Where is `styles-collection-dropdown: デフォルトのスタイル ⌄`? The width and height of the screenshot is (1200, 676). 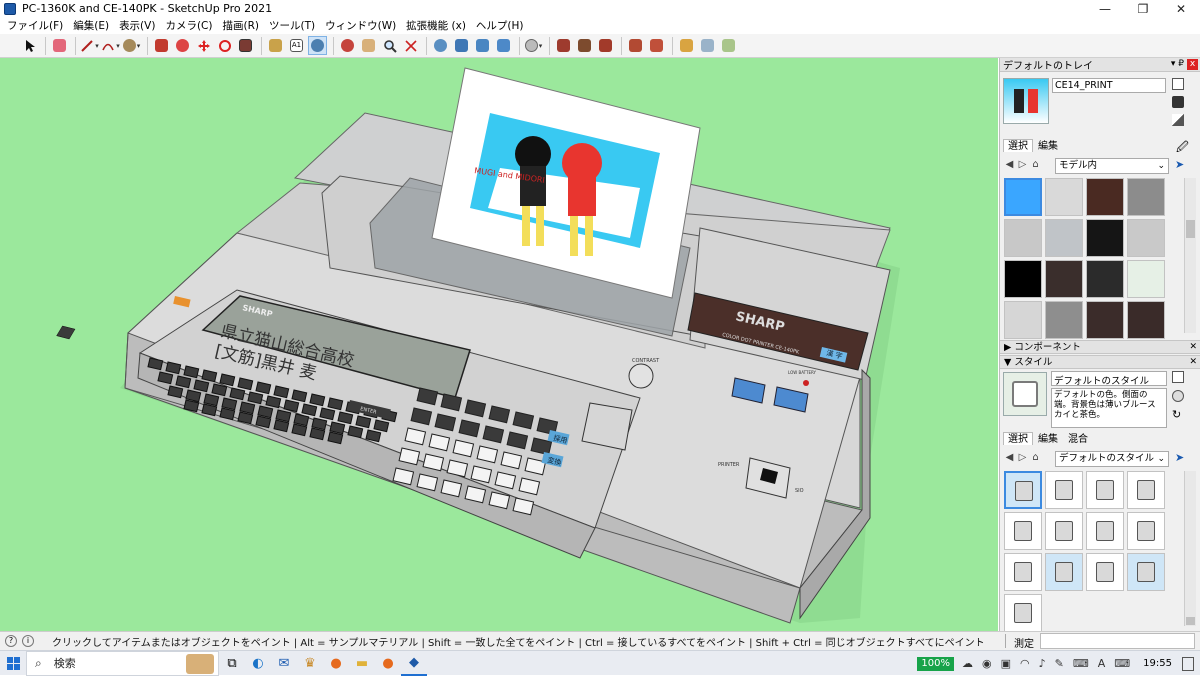 styles-collection-dropdown: デフォルトのスタイル ⌄ is located at coordinates (1112, 459).